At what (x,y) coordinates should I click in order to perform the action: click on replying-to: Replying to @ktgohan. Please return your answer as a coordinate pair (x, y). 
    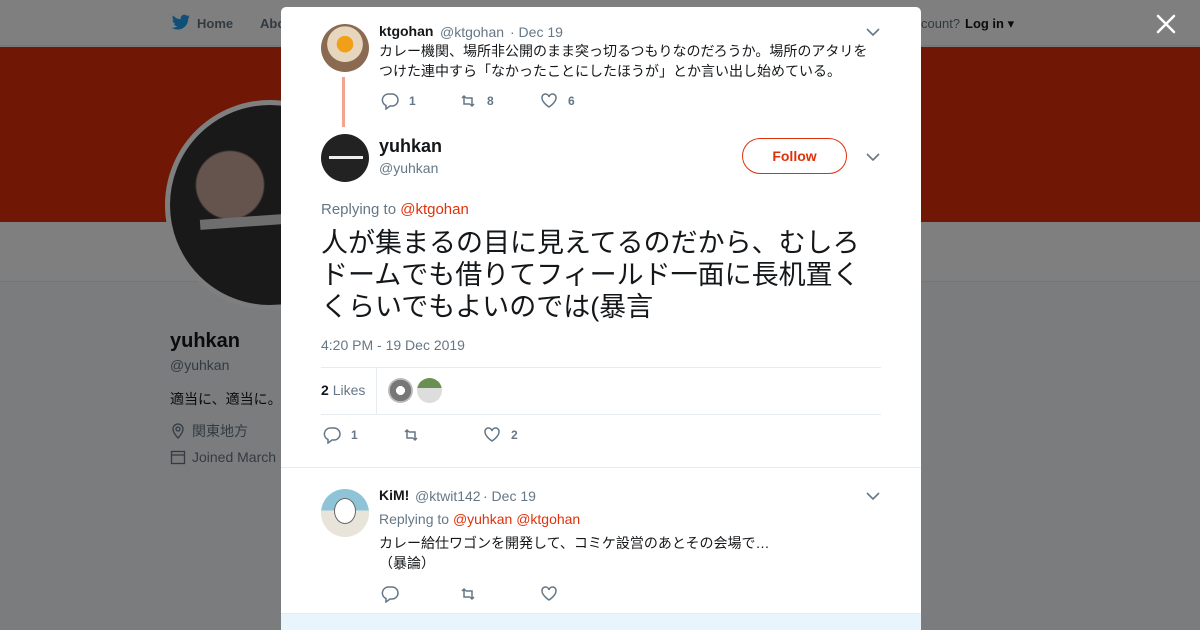
    Looking at the image, I should click on (395, 209).